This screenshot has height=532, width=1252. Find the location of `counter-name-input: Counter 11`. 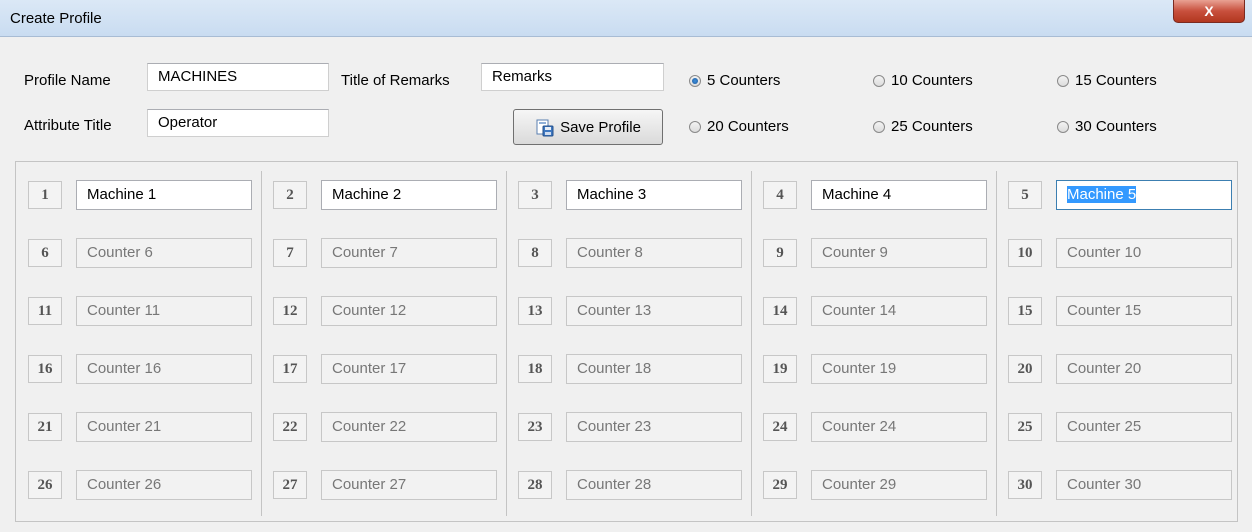

counter-name-input: Counter 11 is located at coordinates (164, 311).